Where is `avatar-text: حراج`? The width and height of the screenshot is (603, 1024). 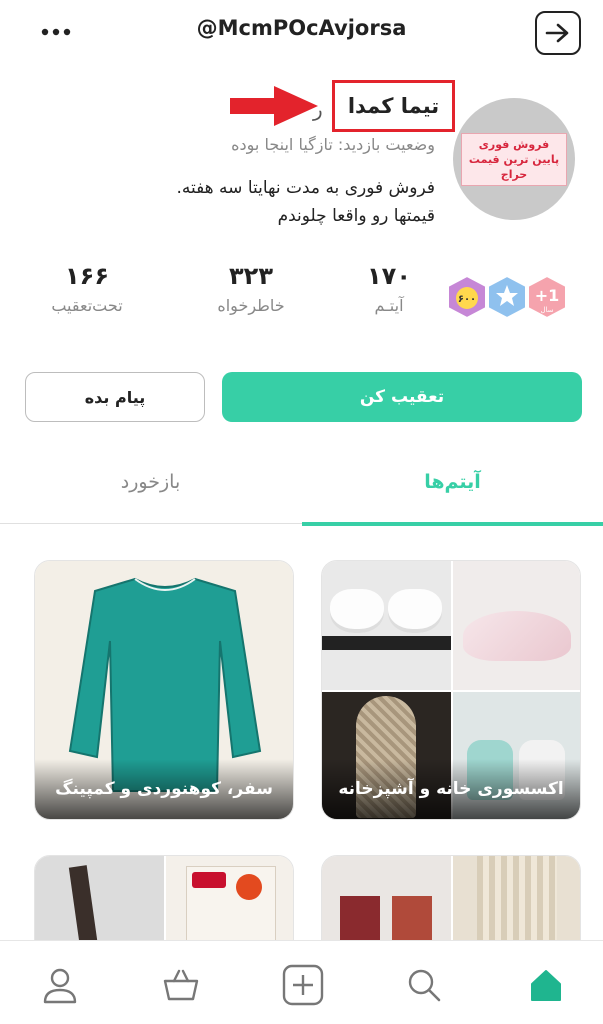 avatar-text: حراج is located at coordinates (514, 174).